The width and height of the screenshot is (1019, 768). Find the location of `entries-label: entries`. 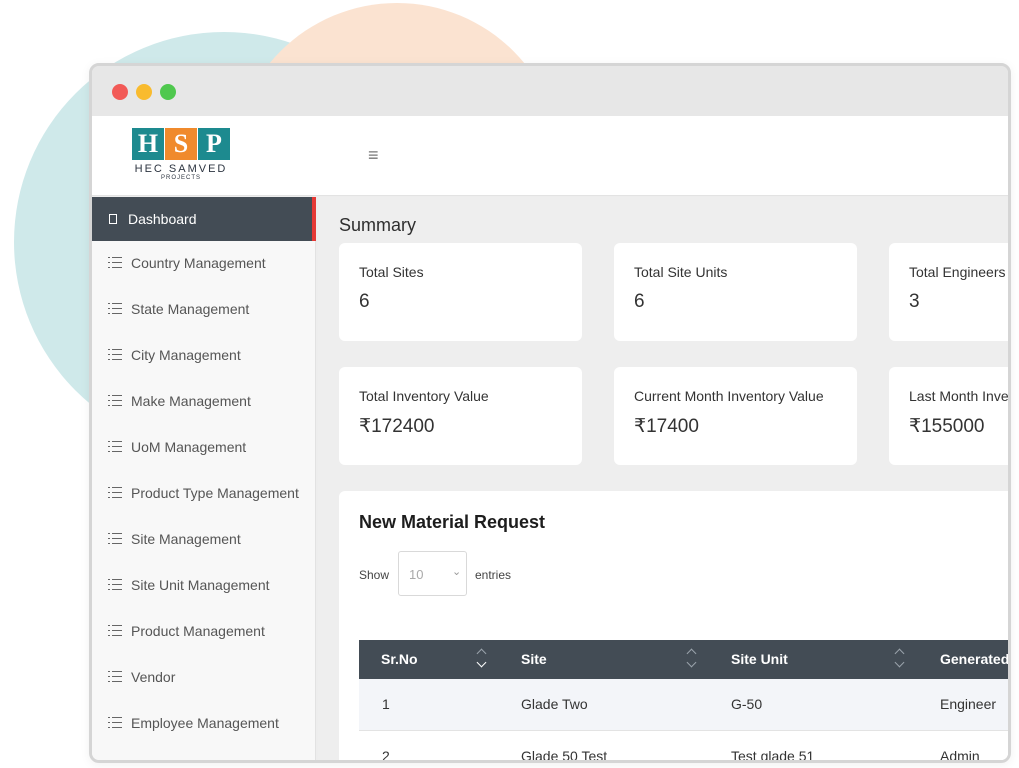

entries-label: entries is located at coordinates (493, 575).